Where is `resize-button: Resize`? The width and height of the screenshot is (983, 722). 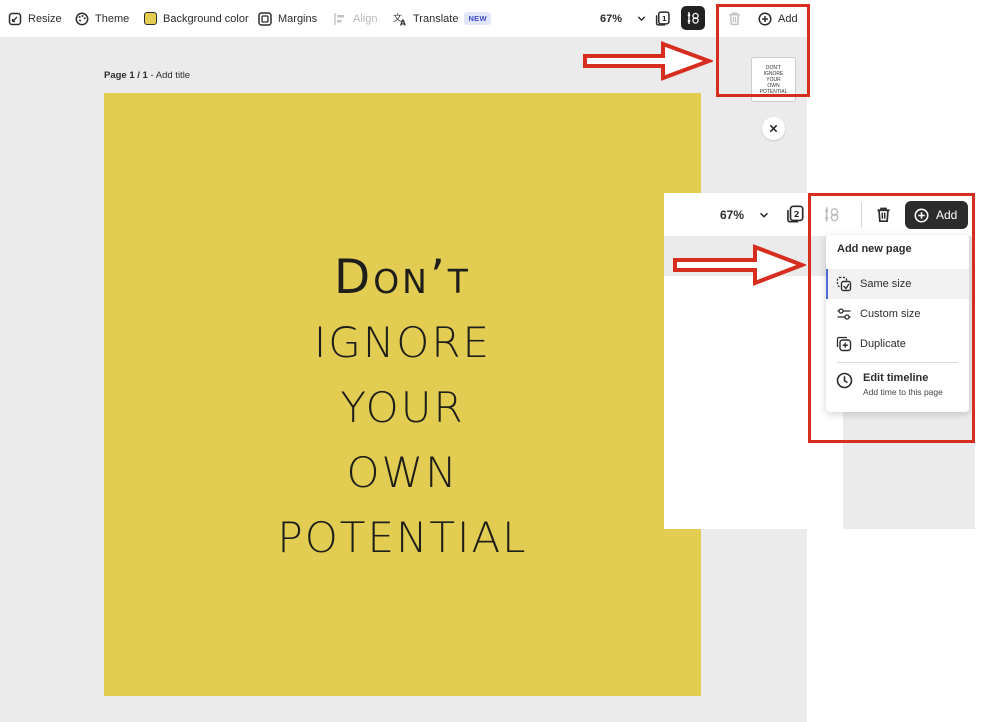 resize-button: Resize is located at coordinates (35, 18).